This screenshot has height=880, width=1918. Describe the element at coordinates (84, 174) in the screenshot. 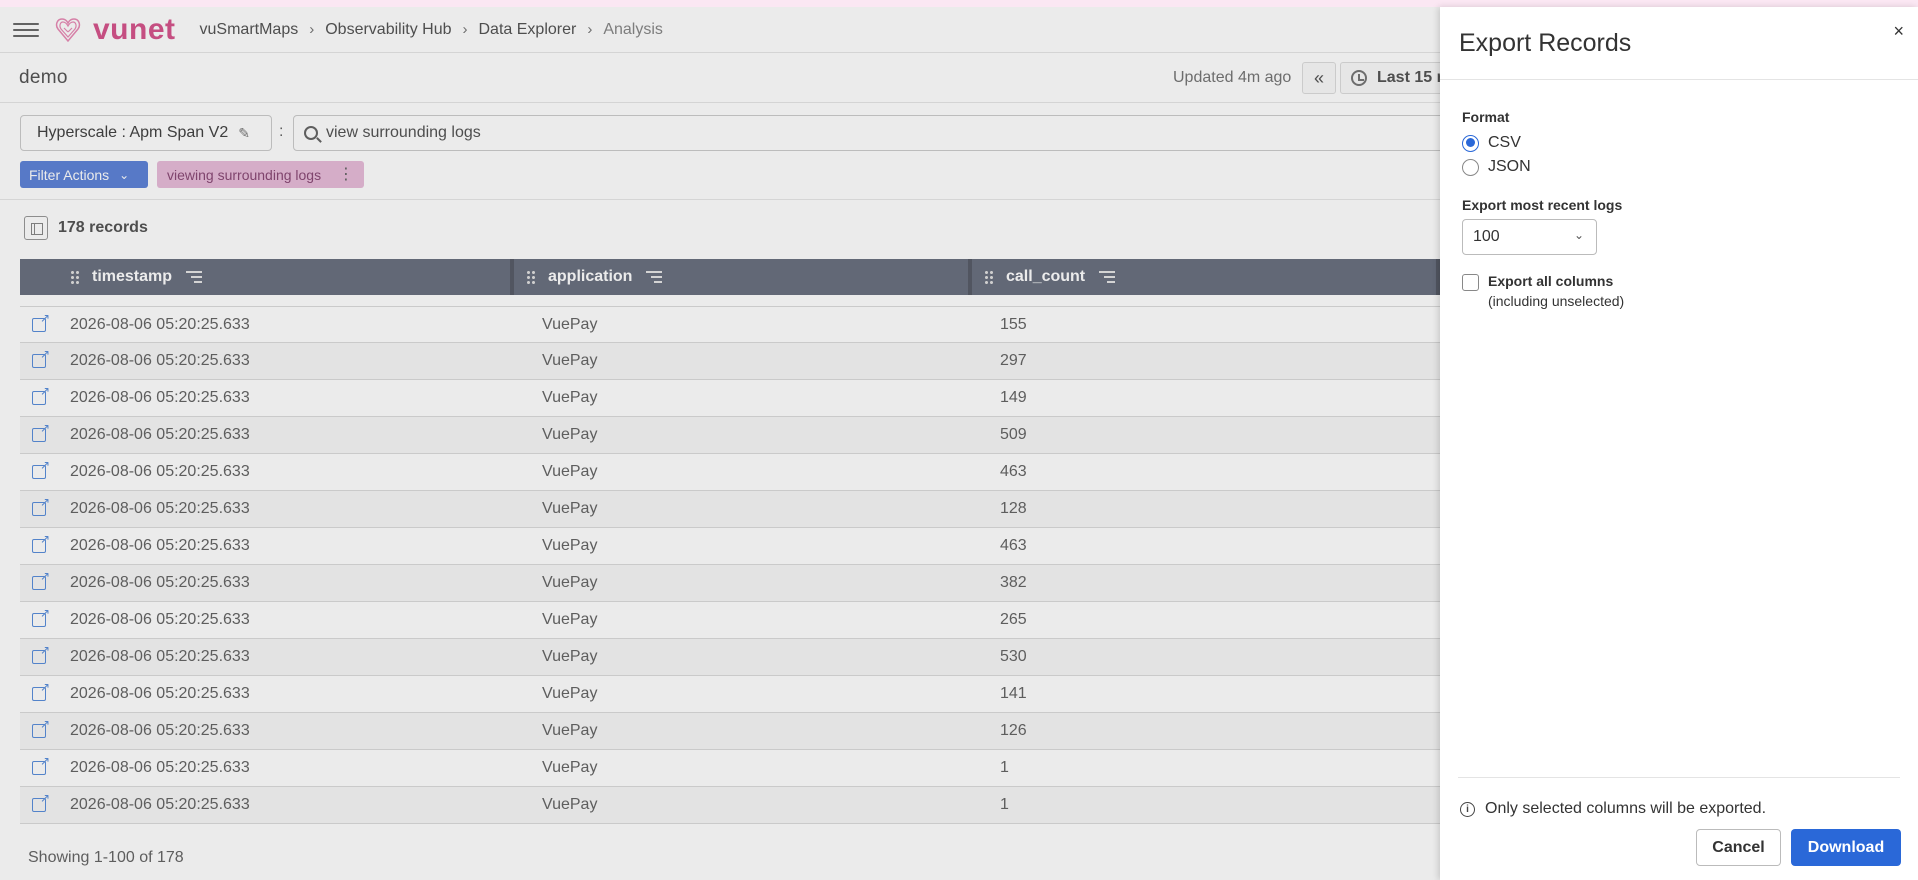

I see `filter-actions-button: Filter Actions ⌄` at that location.